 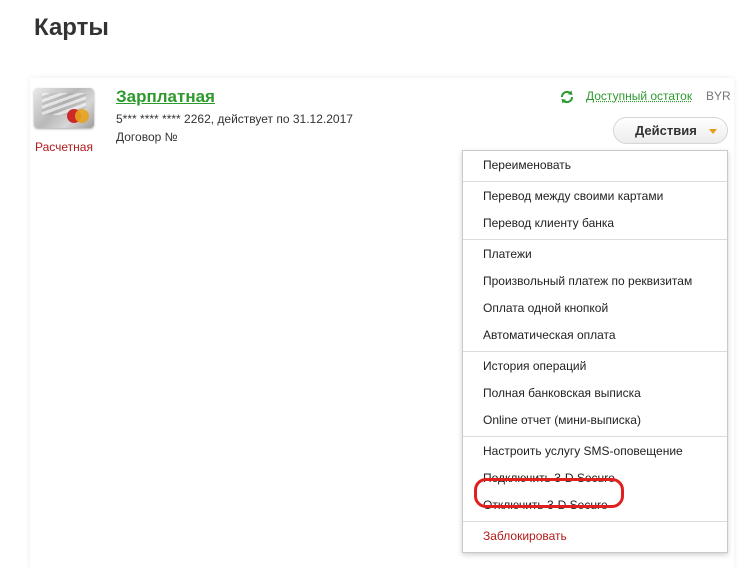 What do you see at coordinates (713, 131) in the screenshot?
I see `chevron-down-icon` at bounding box center [713, 131].